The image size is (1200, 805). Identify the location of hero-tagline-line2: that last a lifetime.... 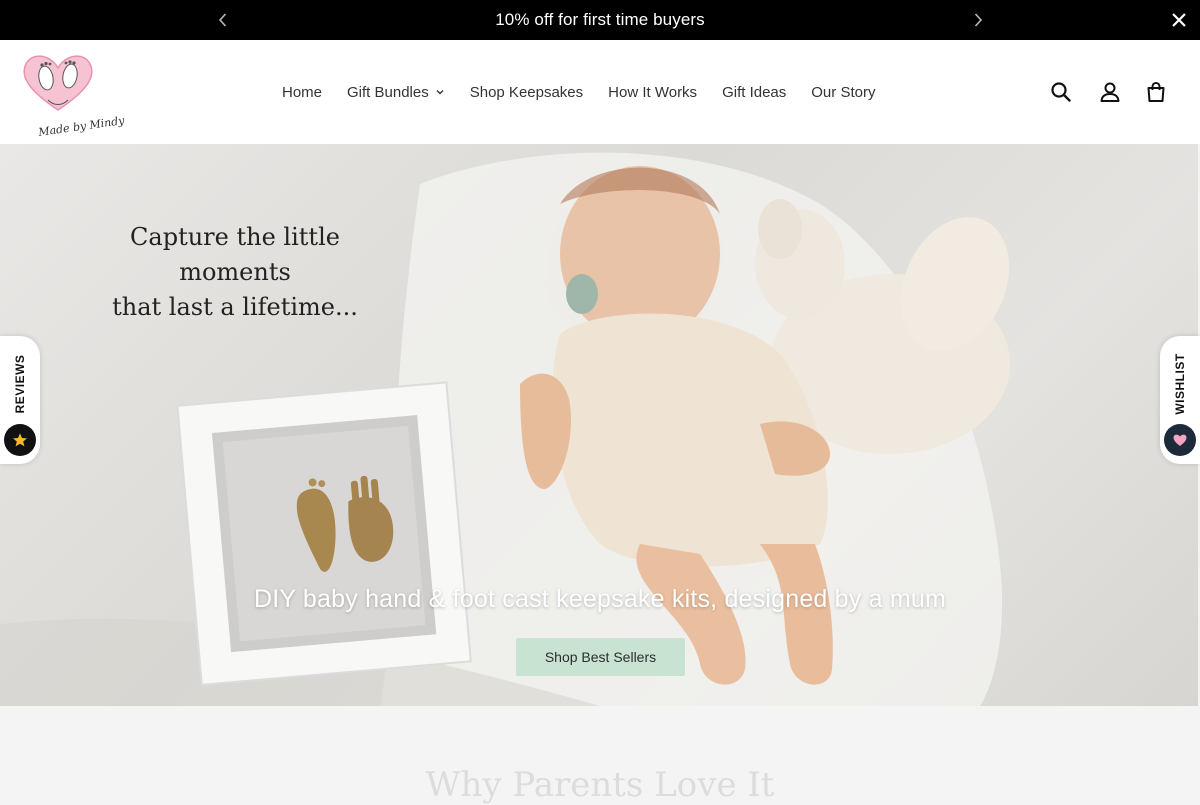
(235, 307).